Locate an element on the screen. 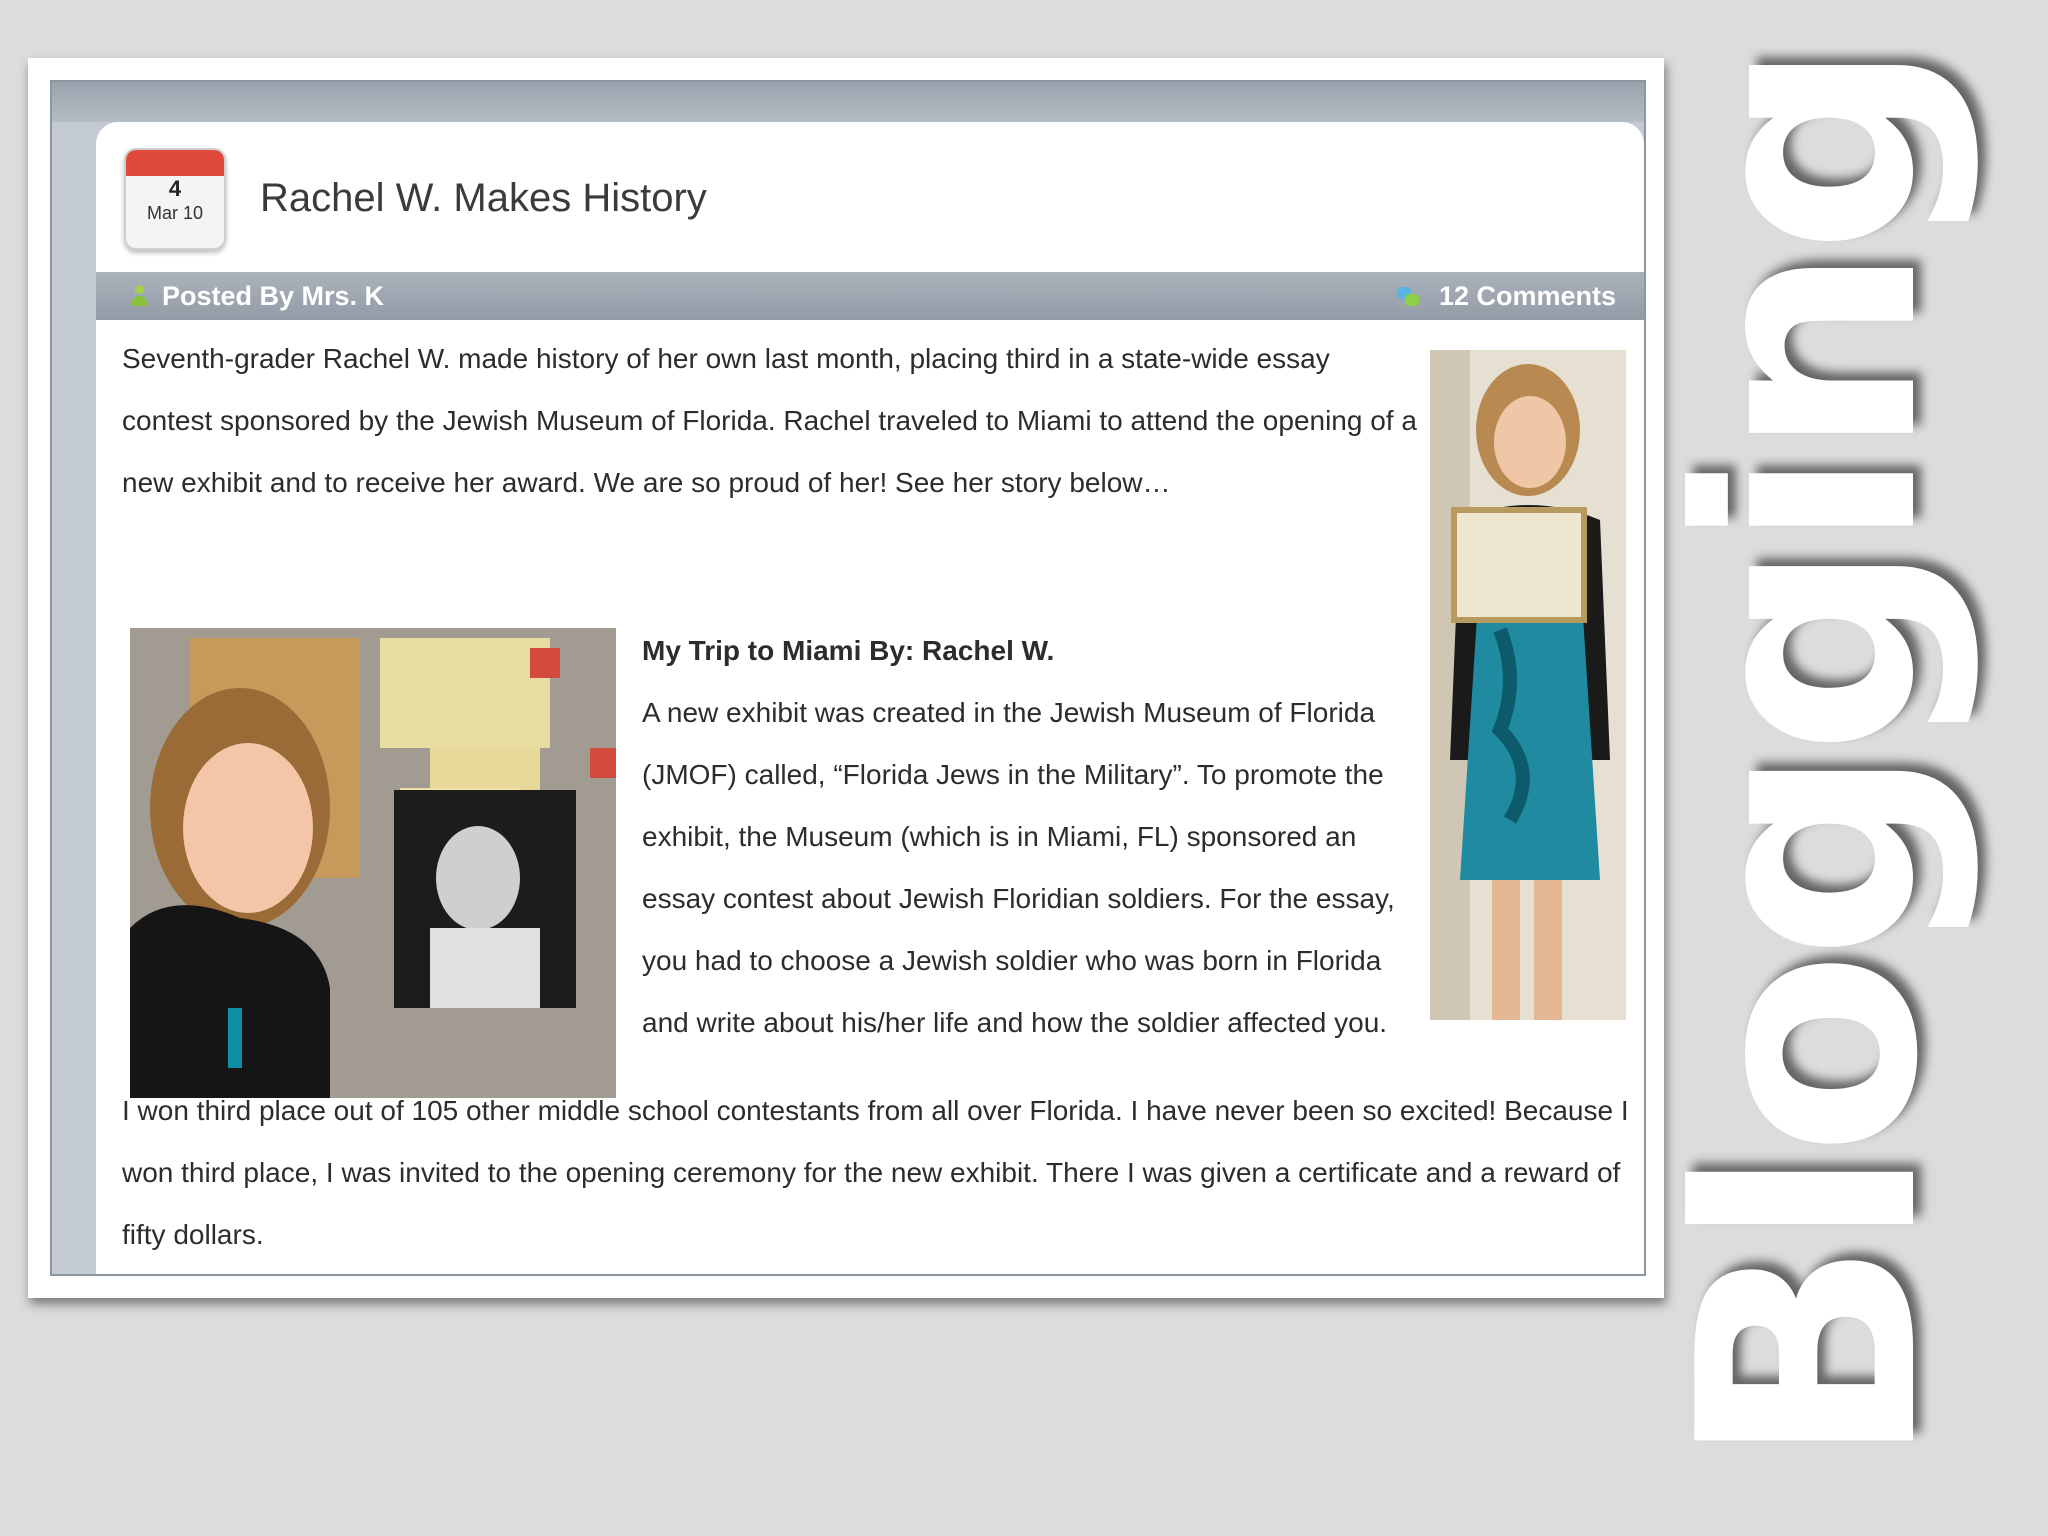 This screenshot has width=2048, height=1536. user-icon is located at coordinates (139, 296).